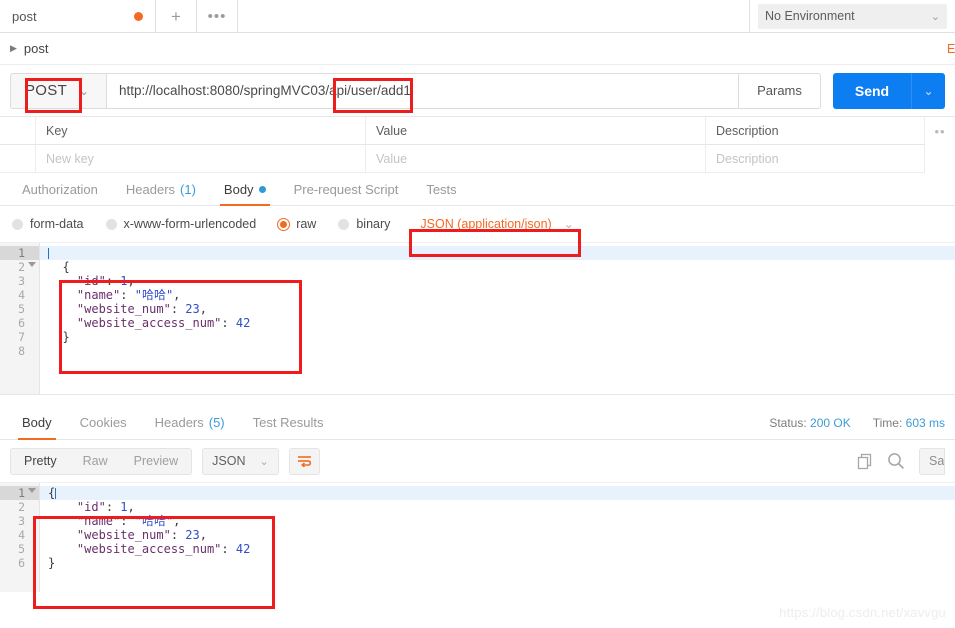 This screenshot has height=628, width=955. What do you see at coordinates (17, 224) in the screenshot?
I see `radio-button-icon` at bounding box center [17, 224].